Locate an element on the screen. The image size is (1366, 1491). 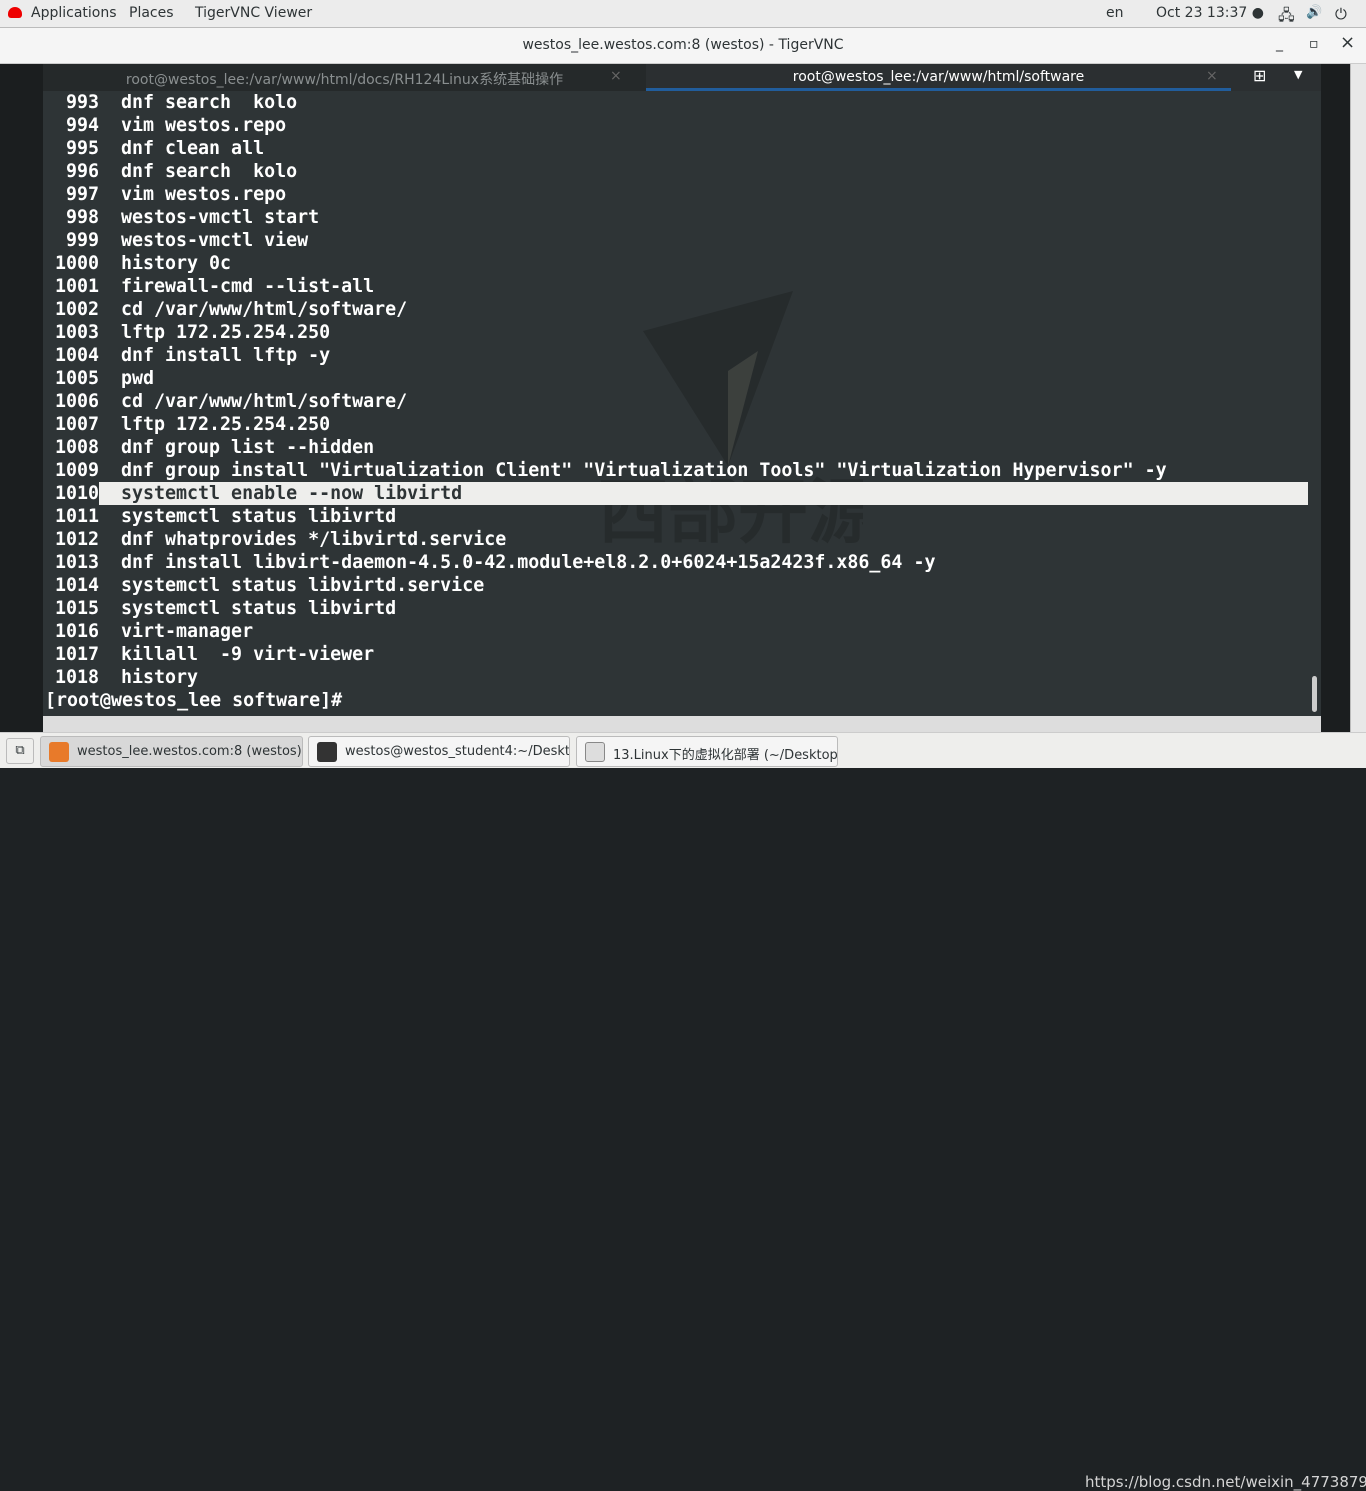
history-command: dnf clean all is located at coordinates (193, 148).